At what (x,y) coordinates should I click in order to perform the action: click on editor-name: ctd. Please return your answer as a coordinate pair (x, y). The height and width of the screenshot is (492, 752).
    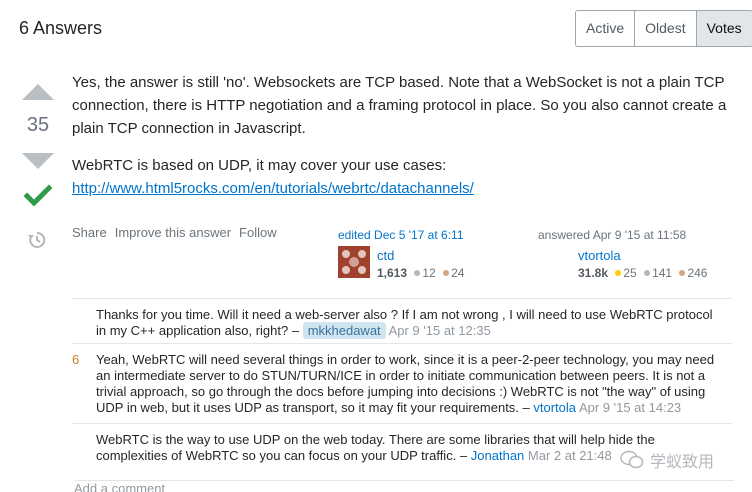
    Looking at the image, I should click on (420, 255).